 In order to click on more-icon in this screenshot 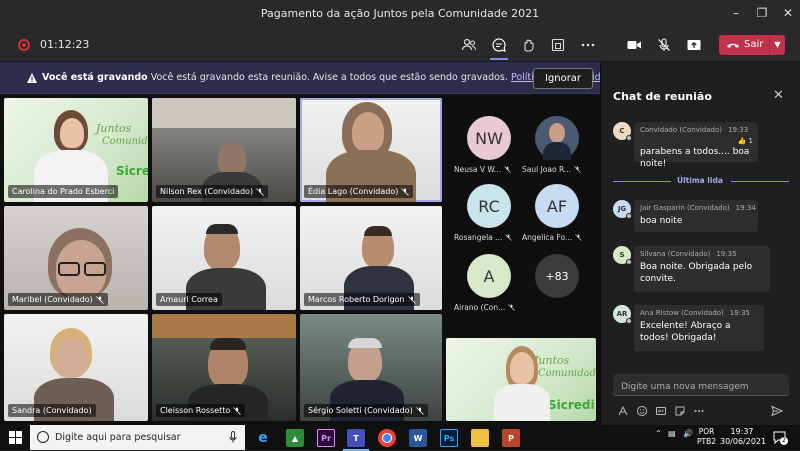, I will do `click(588, 45)`.